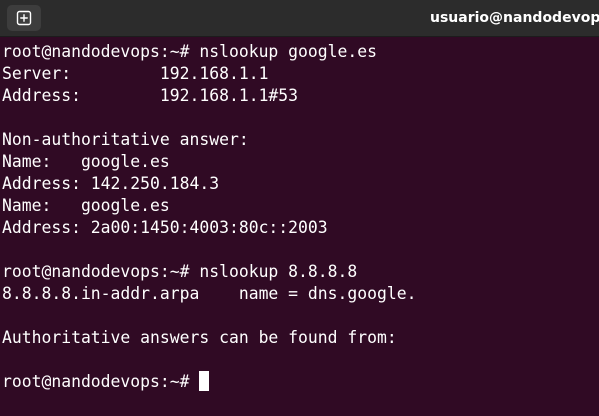  I want to click on window-title: usuario@nandodevops: ~, so click(514, 18).